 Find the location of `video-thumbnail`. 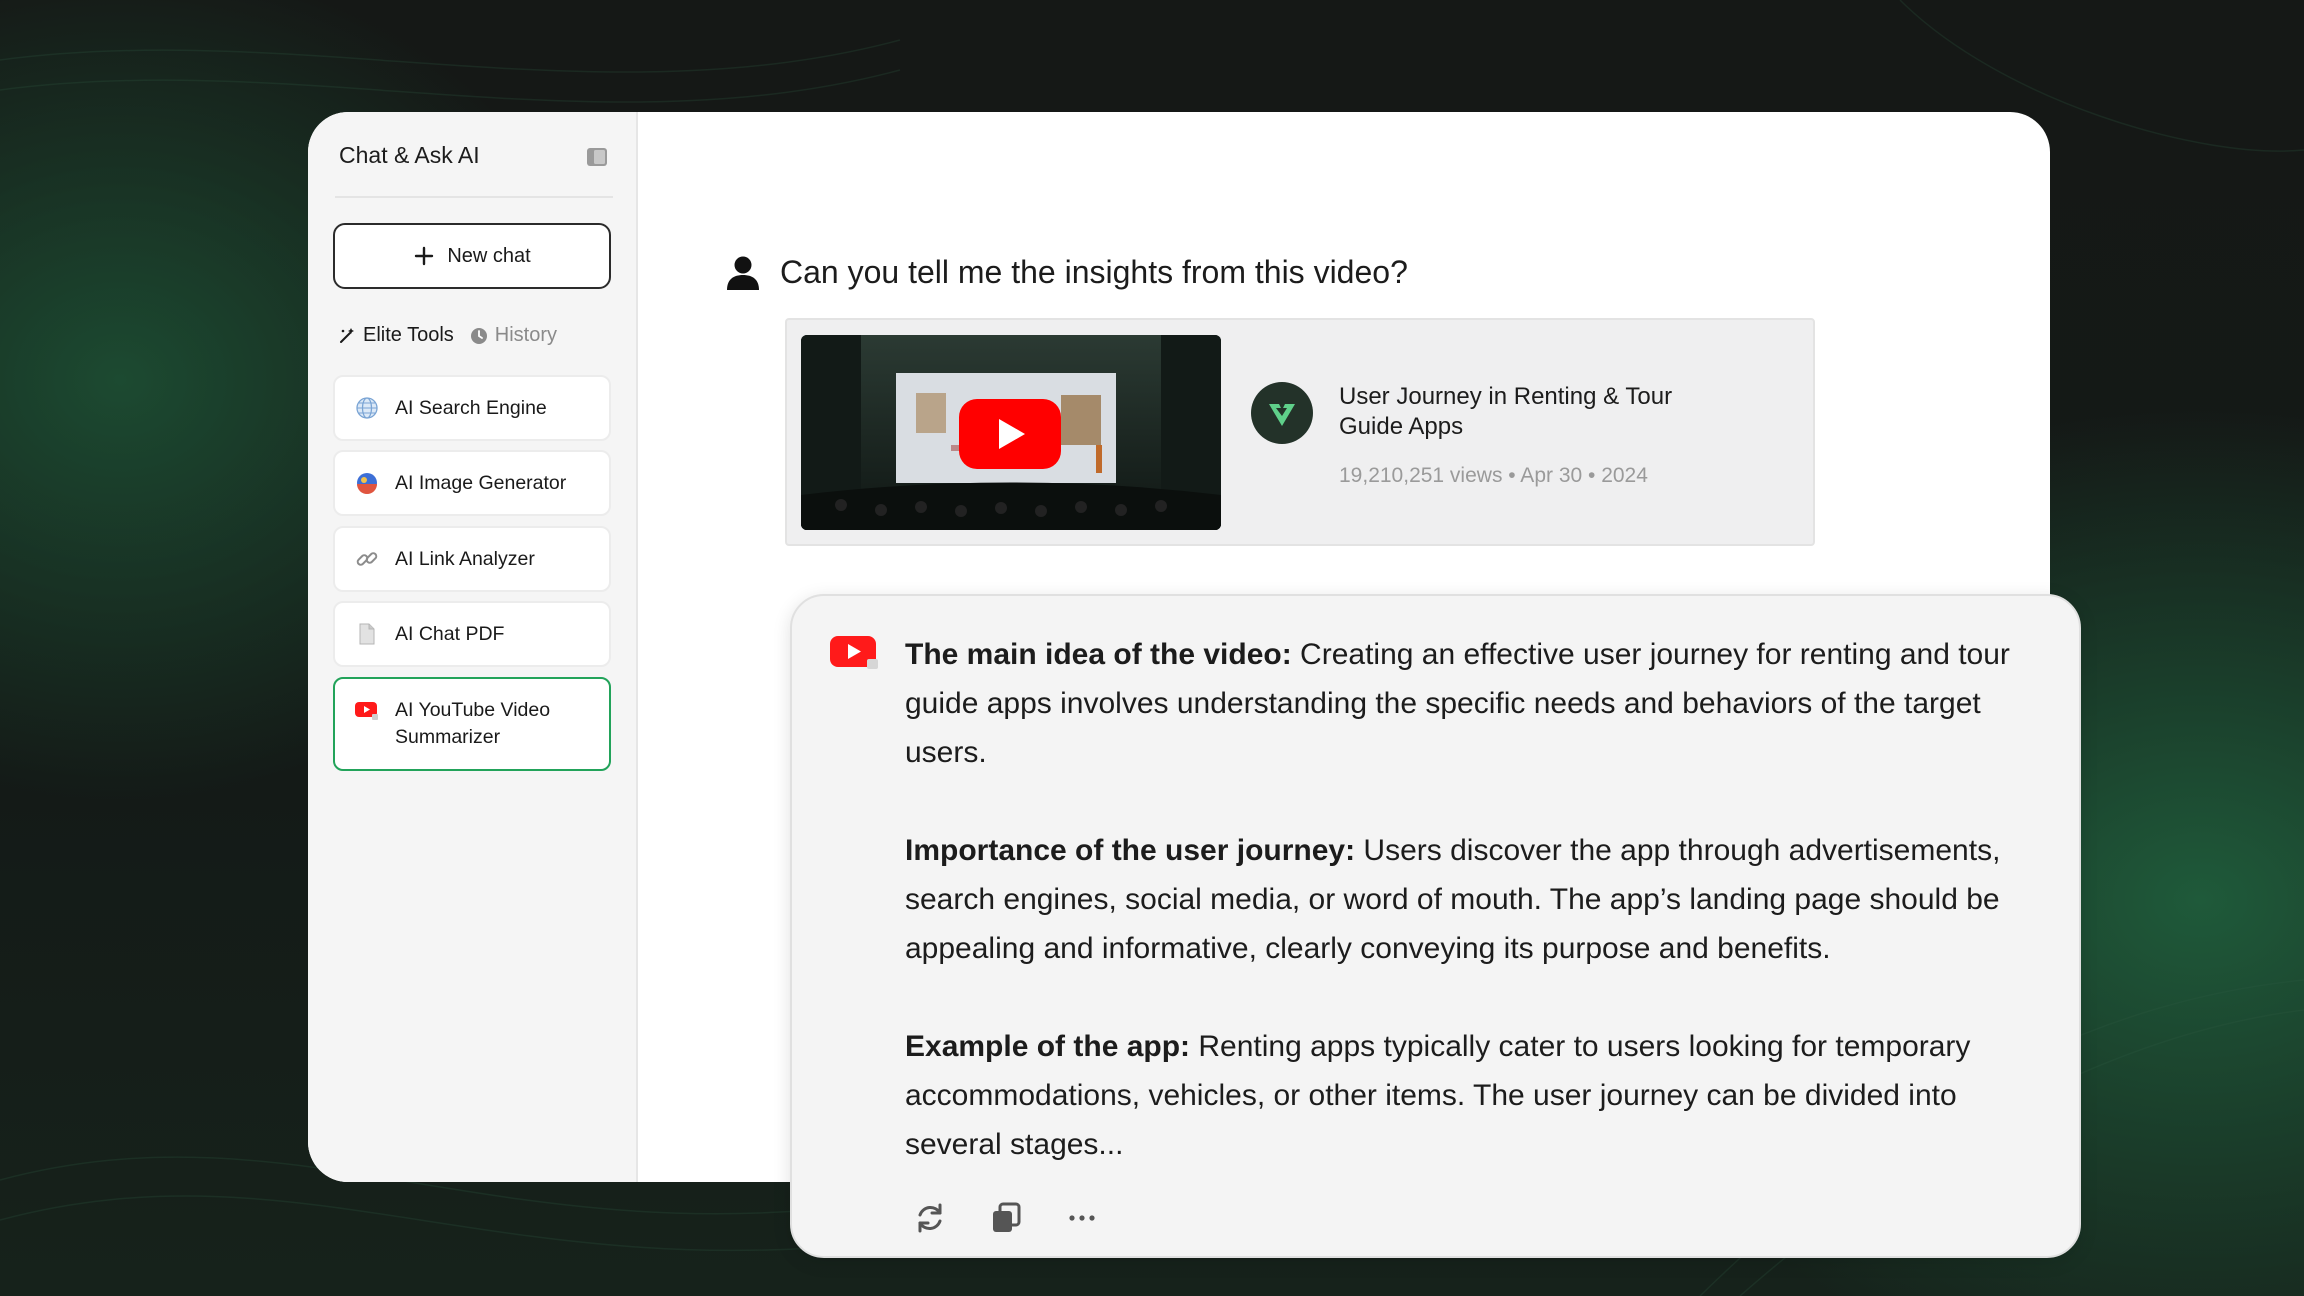

video-thumbnail is located at coordinates (1011, 432).